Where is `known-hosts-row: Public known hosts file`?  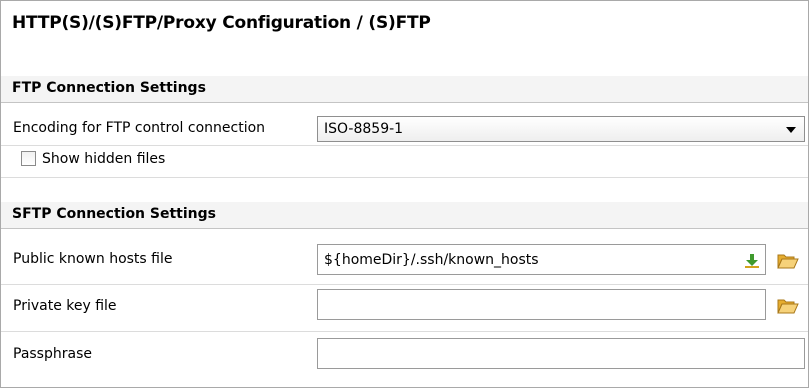 known-hosts-row: Public known hosts file is located at coordinates (404, 261).